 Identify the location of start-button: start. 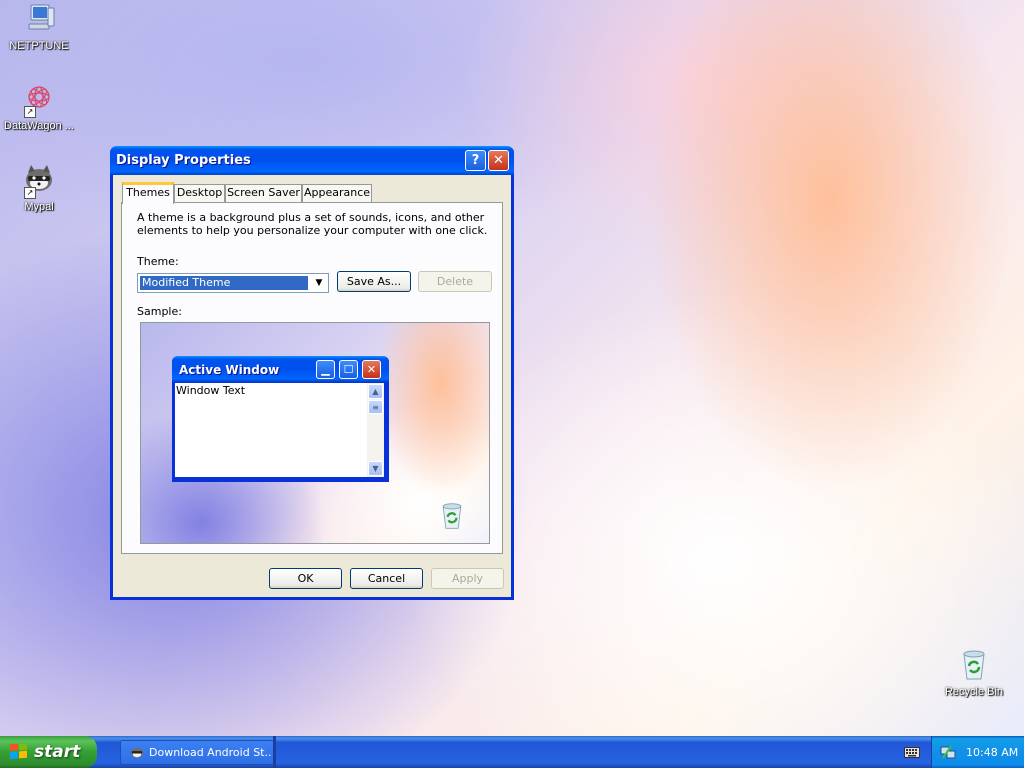
(48, 752).